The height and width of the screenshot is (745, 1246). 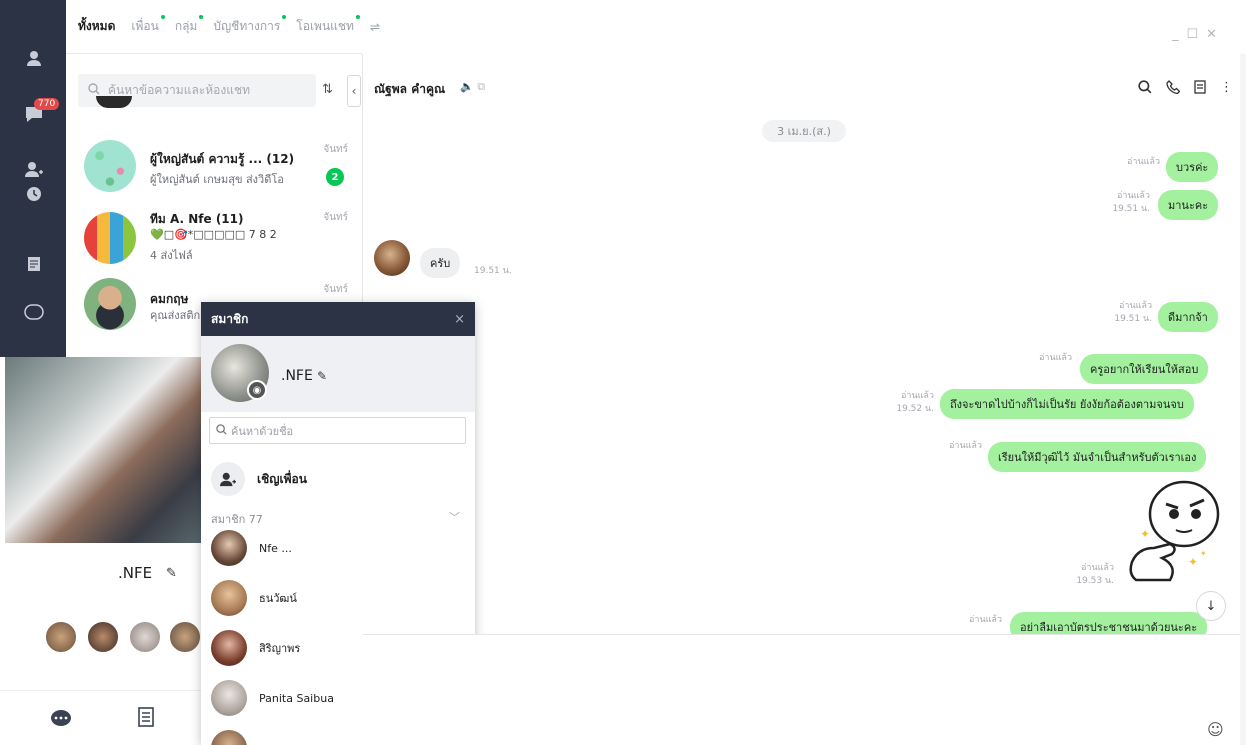 I want to click on chat-name: ผู้ใหญ่สันต์ ความรู้ ... (12), so click(x=222, y=159).